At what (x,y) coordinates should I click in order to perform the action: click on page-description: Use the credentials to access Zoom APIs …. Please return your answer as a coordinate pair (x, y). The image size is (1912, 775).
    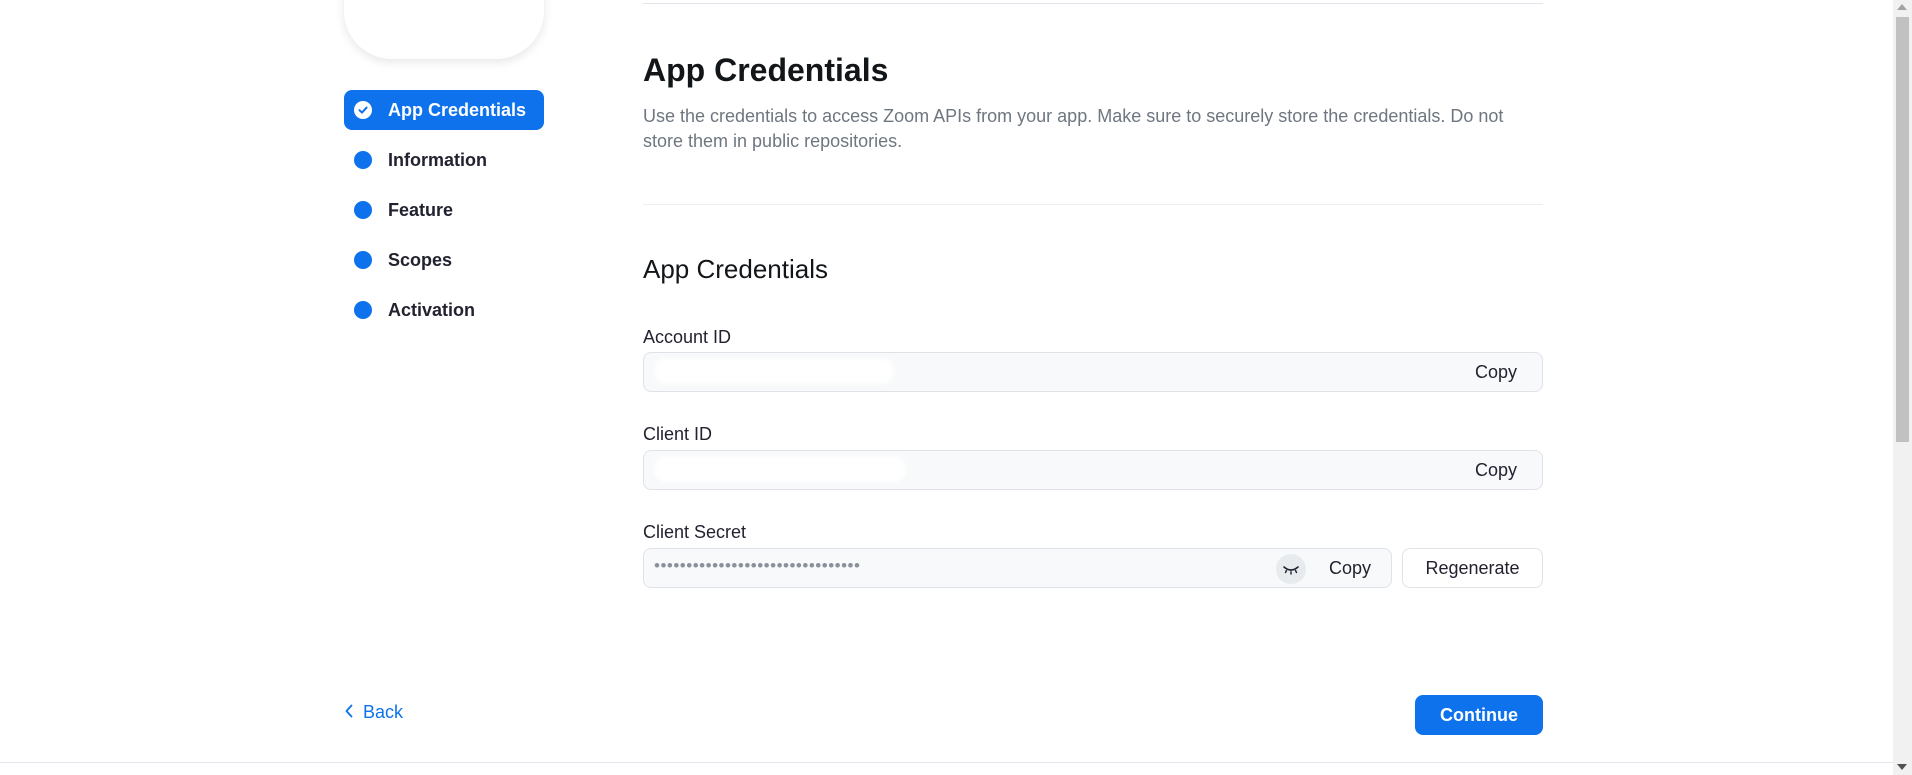
    Looking at the image, I should click on (1073, 128).